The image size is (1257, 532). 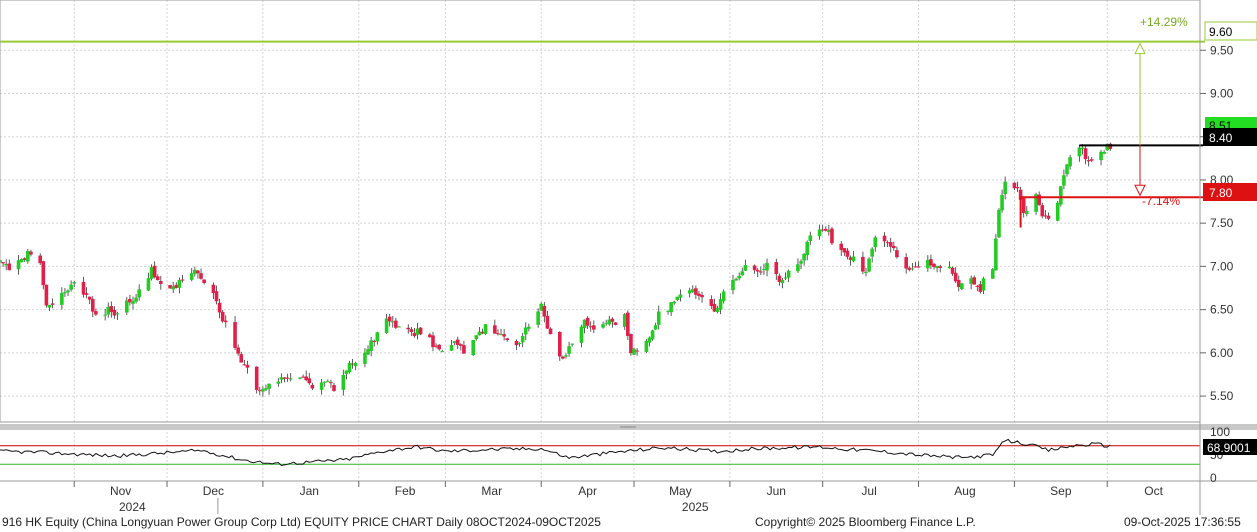 What do you see at coordinates (491, 491) in the screenshot?
I see `x-tick-label: Mar` at bounding box center [491, 491].